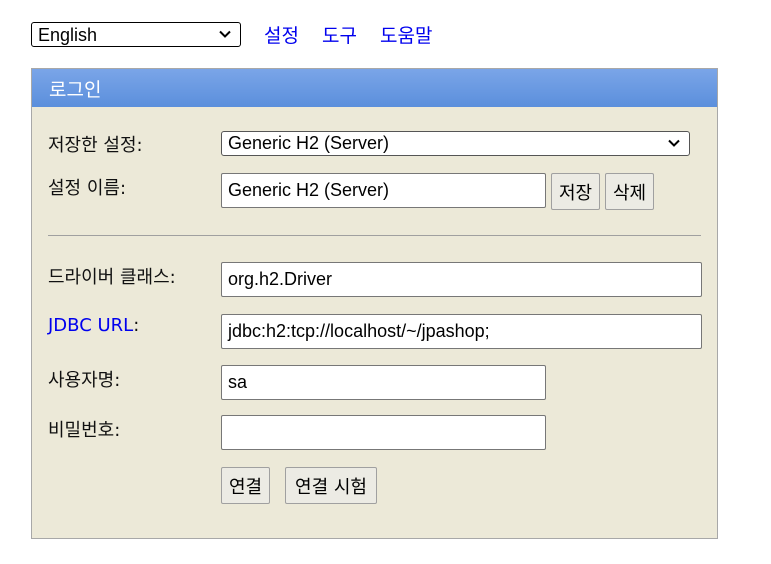  Describe the element at coordinates (374, 88) in the screenshot. I see `login-panel-header: 로그인` at that location.